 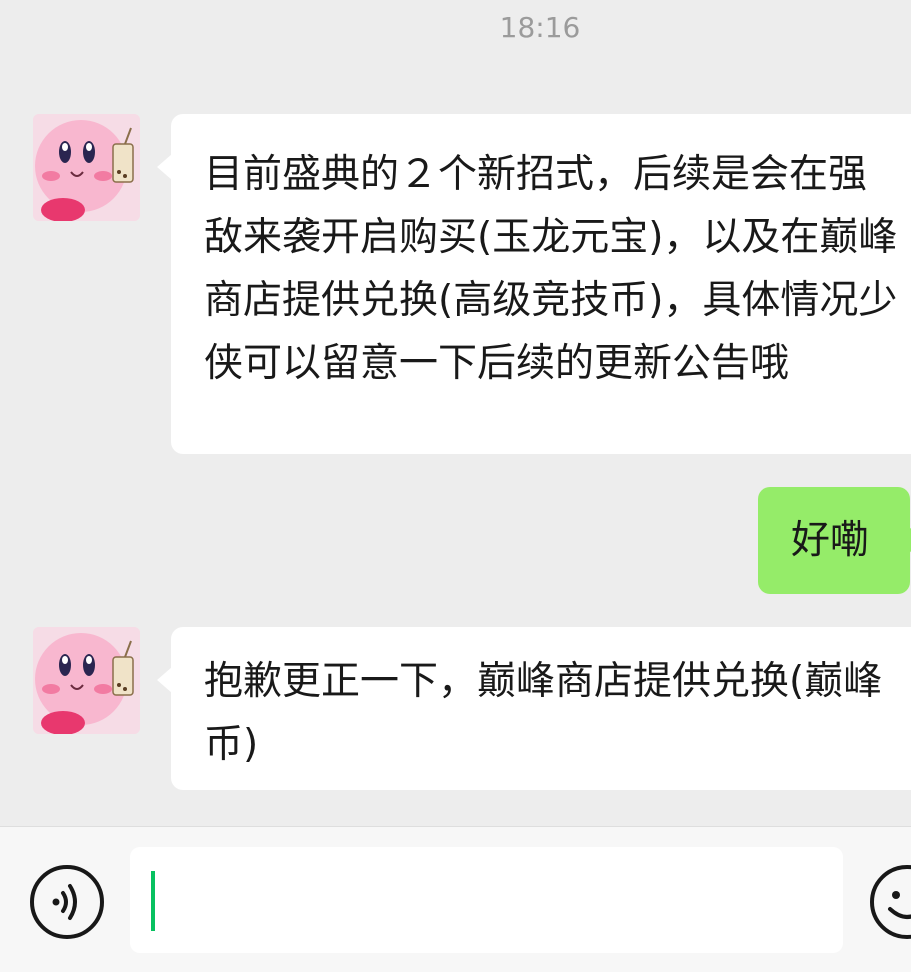 I want to click on message-text: 好嘞, so click(x=830, y=540).